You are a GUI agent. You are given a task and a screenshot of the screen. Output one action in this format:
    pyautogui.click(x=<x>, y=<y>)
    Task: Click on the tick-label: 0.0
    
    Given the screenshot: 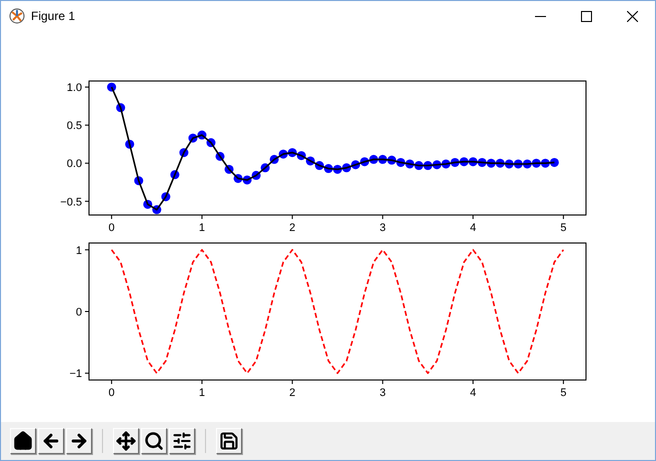 What is the action you would take?
    pyautogui.click(x=74, y=164)
    